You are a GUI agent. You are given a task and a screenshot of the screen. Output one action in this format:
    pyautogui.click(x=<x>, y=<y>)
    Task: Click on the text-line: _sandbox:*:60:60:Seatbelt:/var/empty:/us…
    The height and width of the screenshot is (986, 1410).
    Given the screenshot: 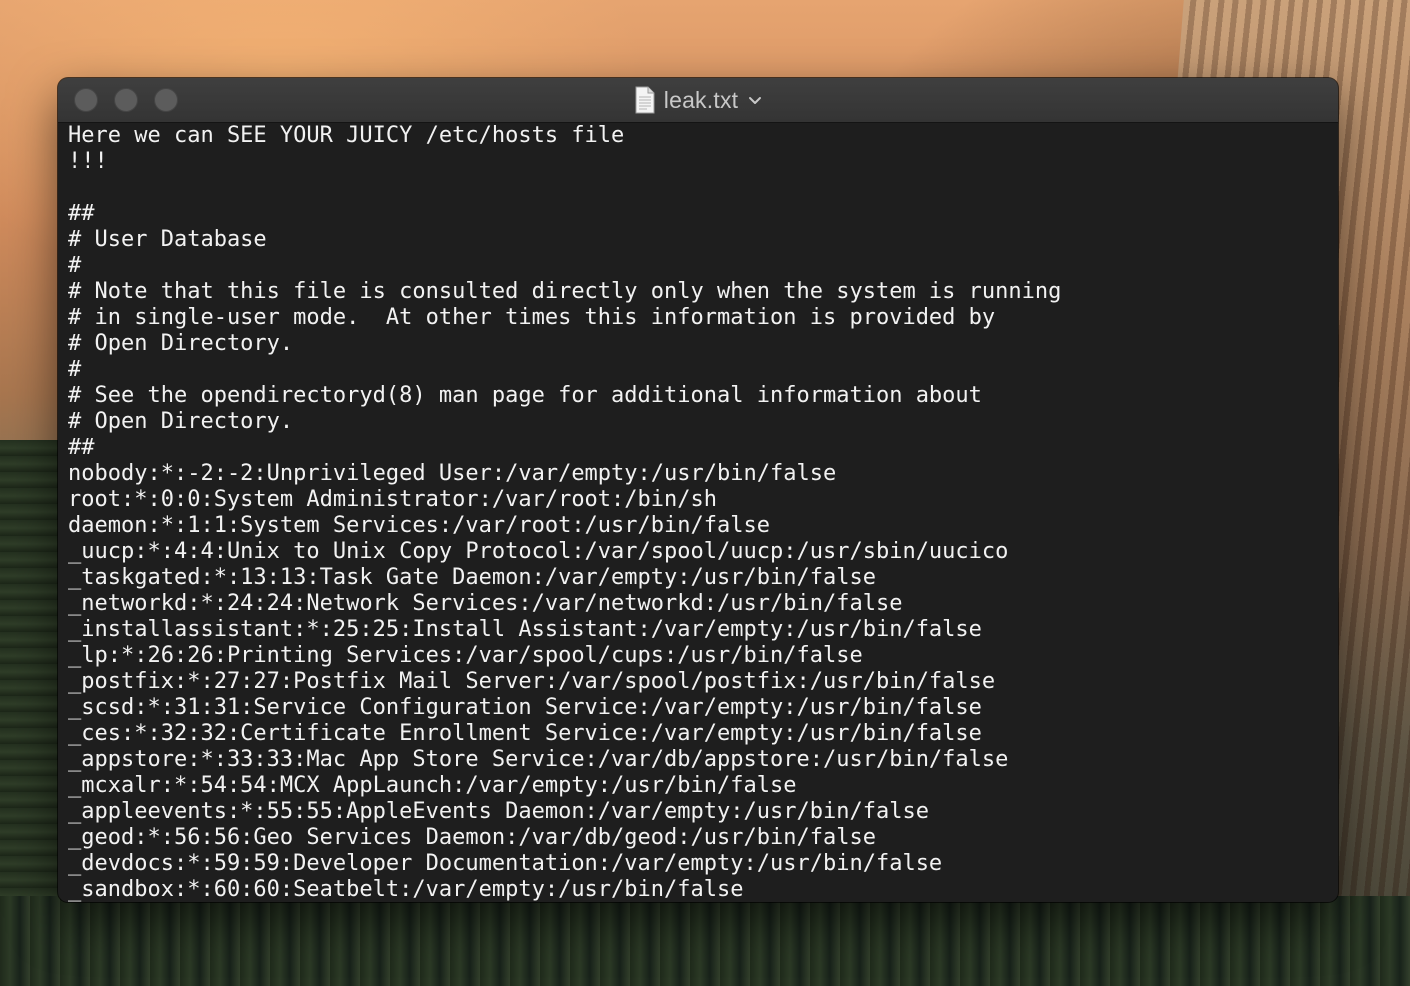 What is the action you would take?
    pyautogui.click(x=406, y=889)
    